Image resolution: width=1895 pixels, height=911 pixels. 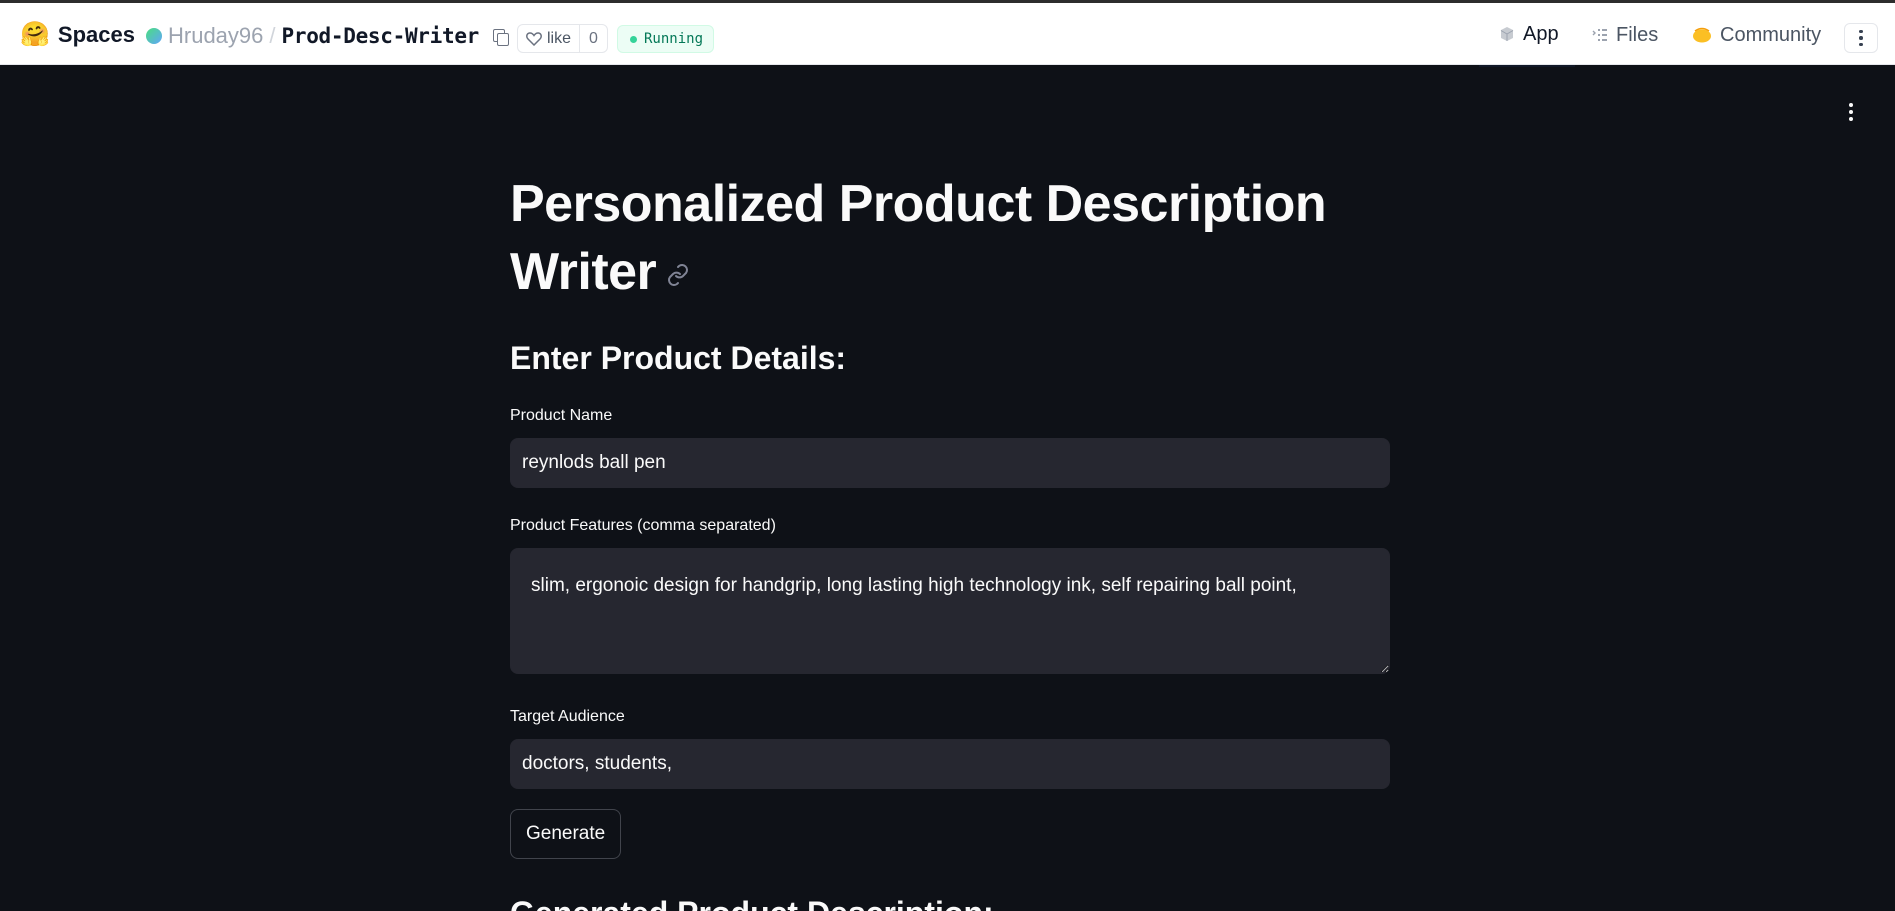 I want to click on link-anchor-icon, so click(x=678, y=275).